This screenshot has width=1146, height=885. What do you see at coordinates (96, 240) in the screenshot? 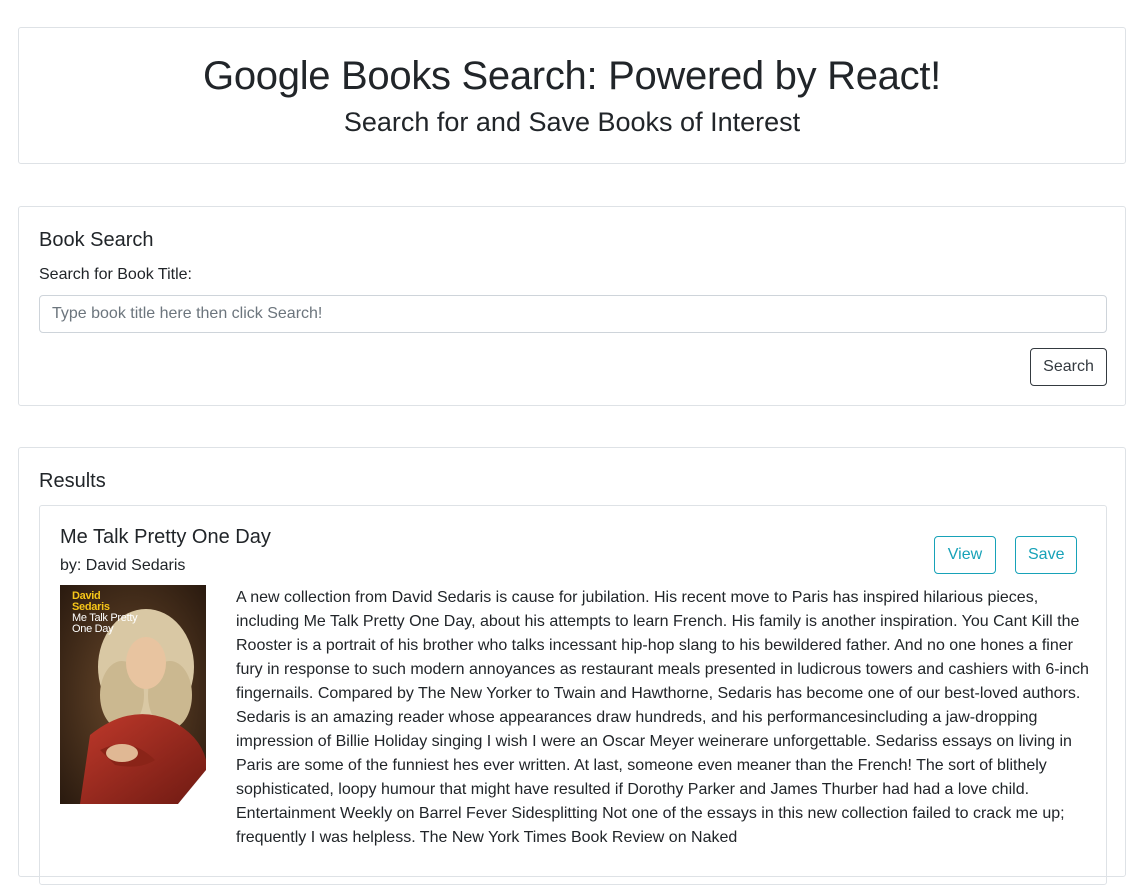
I see `search-card-title: Book Search` at bounding box center [96, 240].